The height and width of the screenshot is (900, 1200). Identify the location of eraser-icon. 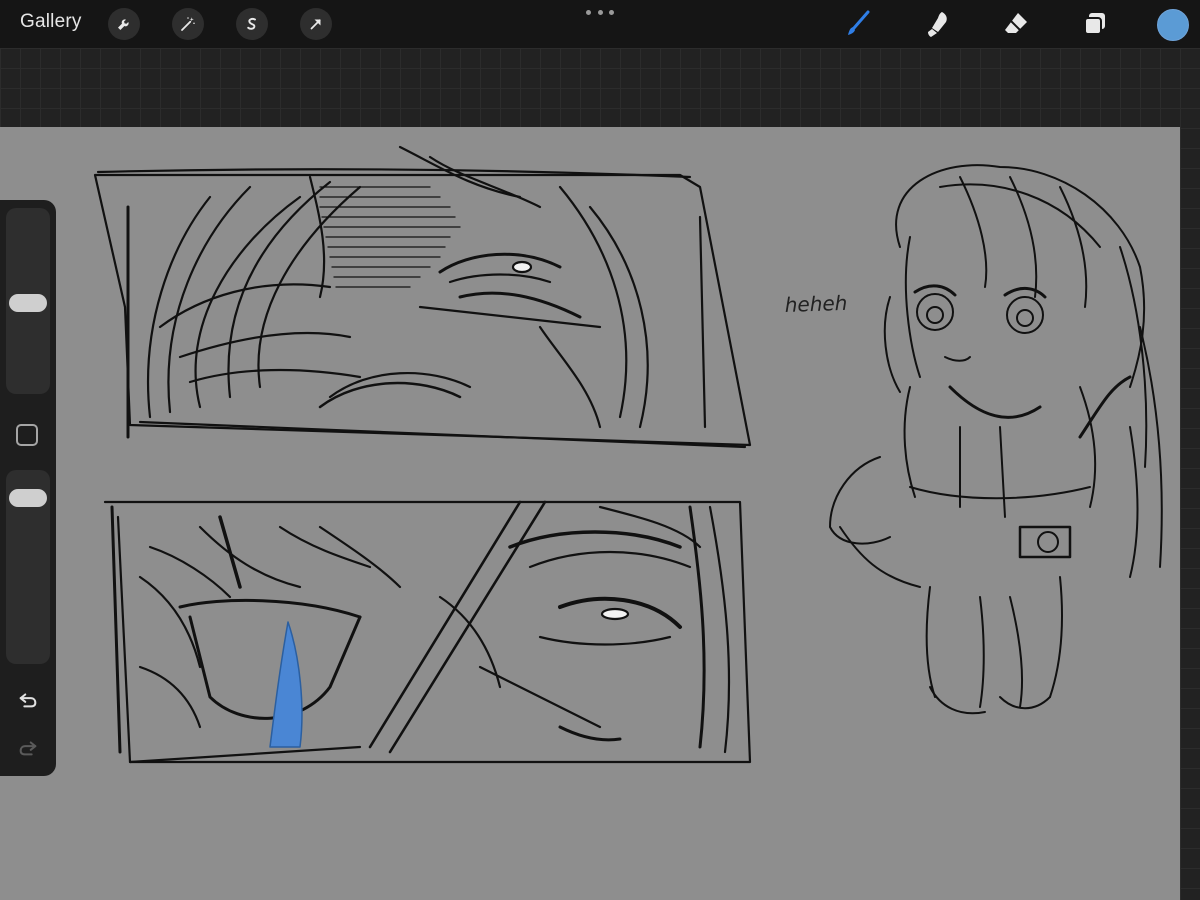
(1016, 23).